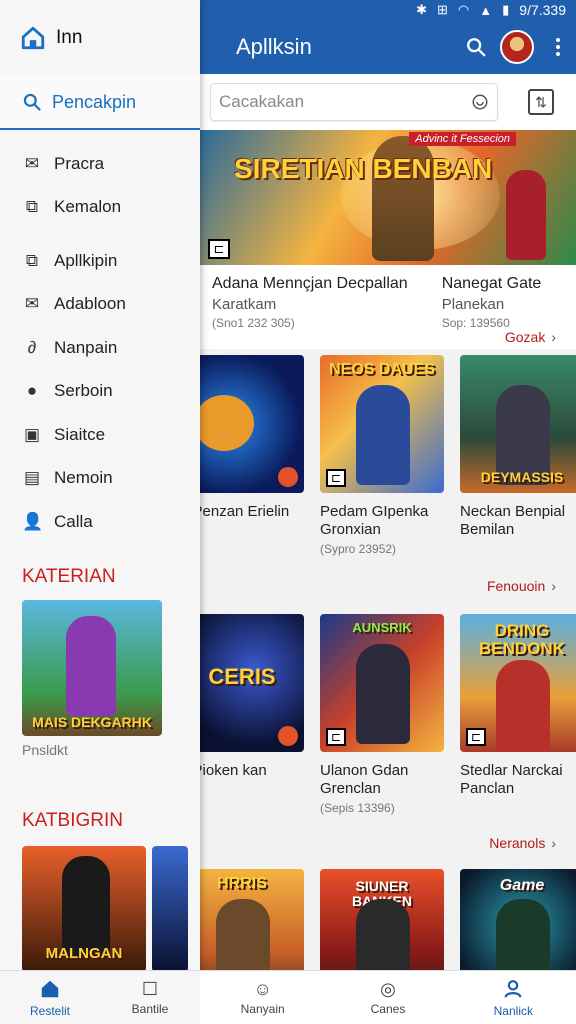 The height and width of the screenshot is (1024, 576). I want to click on drawer-item-siaitce: ▣ Siaitce, so click(100, 435).